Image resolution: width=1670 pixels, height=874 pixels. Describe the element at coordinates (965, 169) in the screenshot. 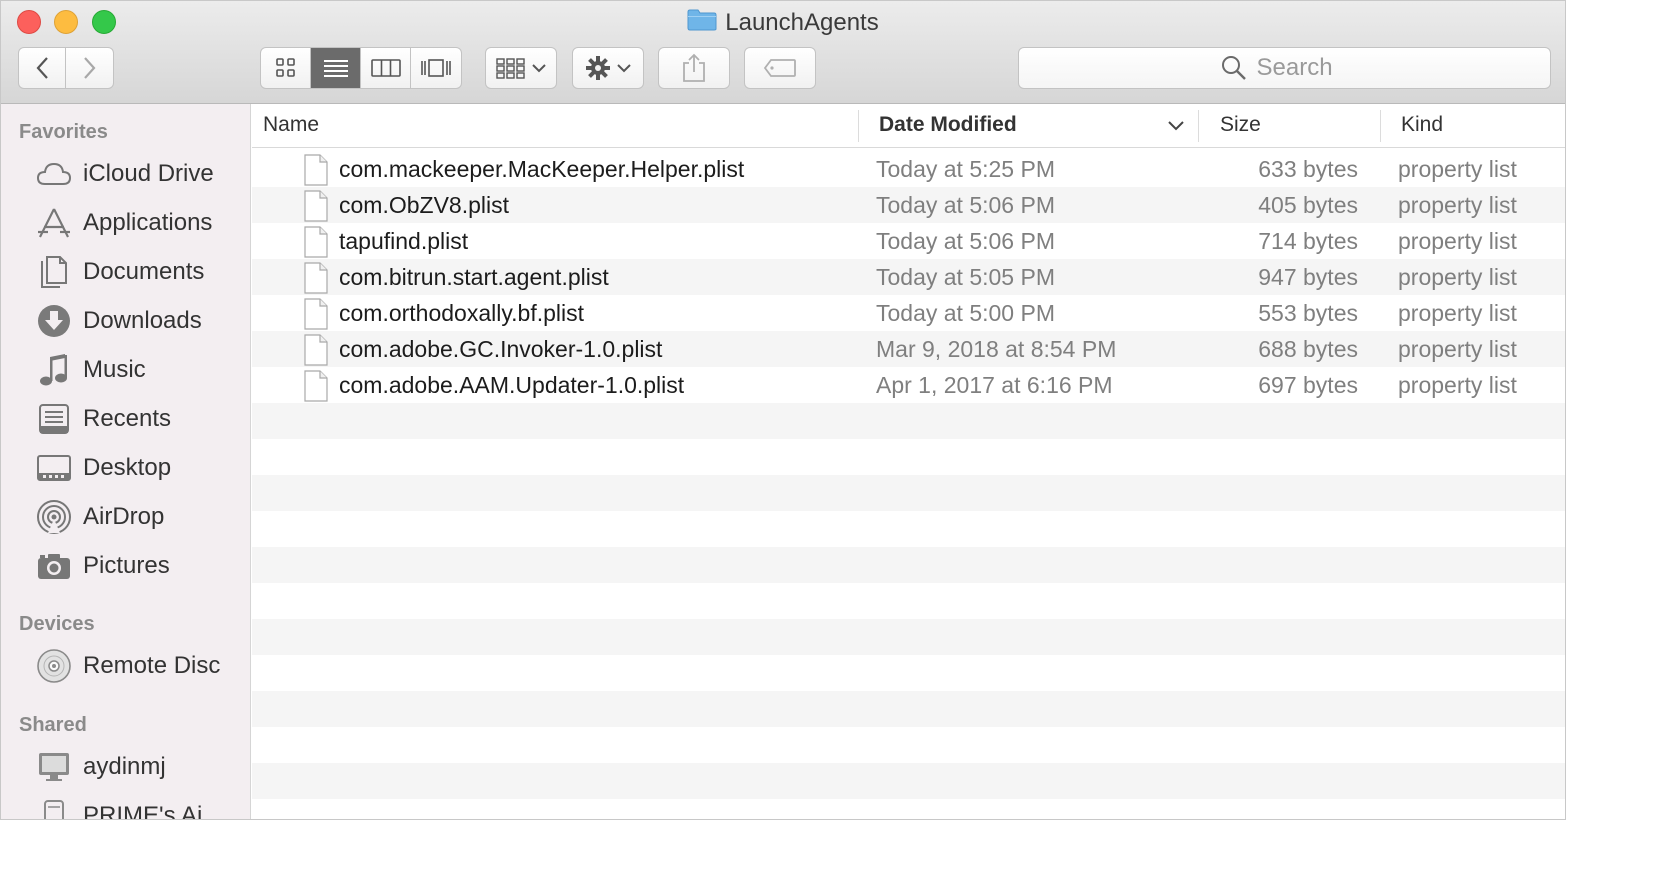

I see `file-date-modified: Today at 5:25 PM` at that location.